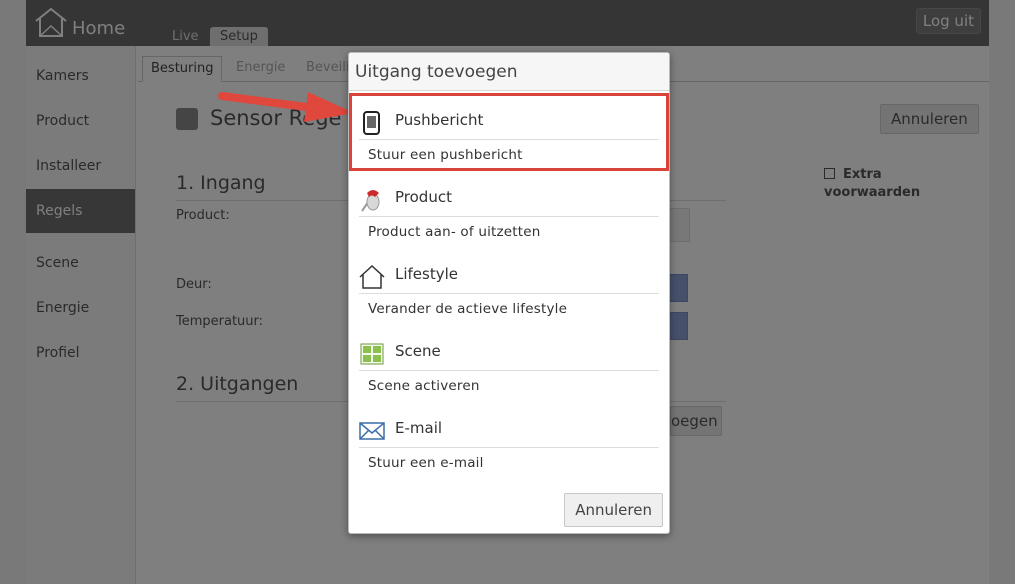 Image resolution: width=1015 pixels, height=584 pixels. What do you see at coordinates (370, 201) in the screenshot?
I see `product-icon` at bounding box center [370, 201].